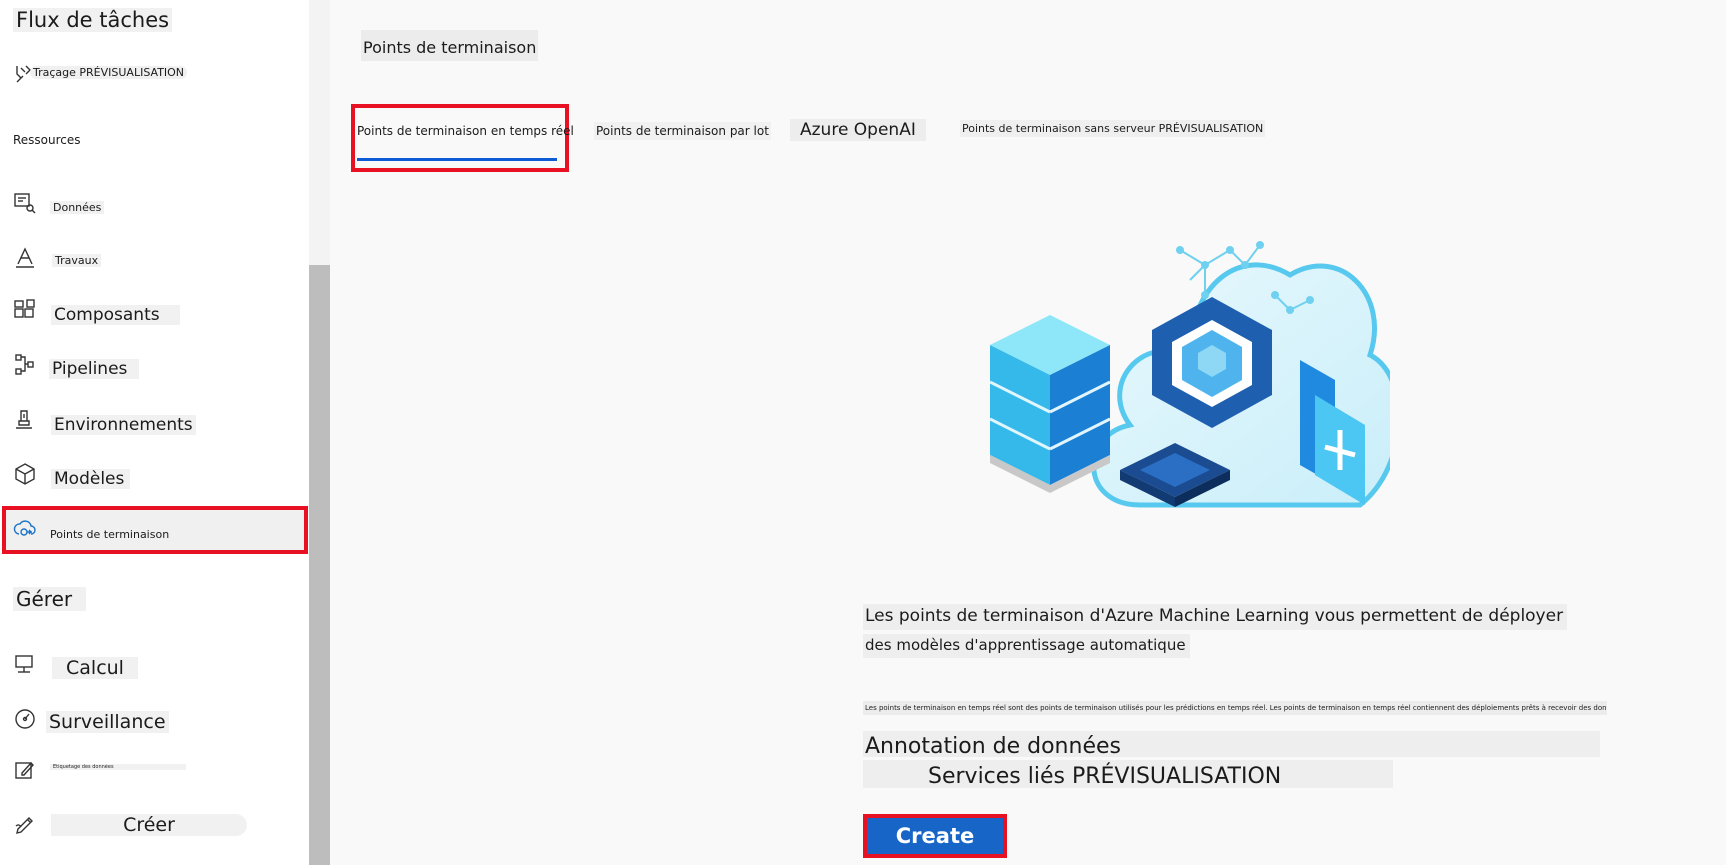 The image size is (1726, 865). What do you see at coordinates (25, 474) in the screenshot?
I see `models-icon` at bounding box center [25, 474].